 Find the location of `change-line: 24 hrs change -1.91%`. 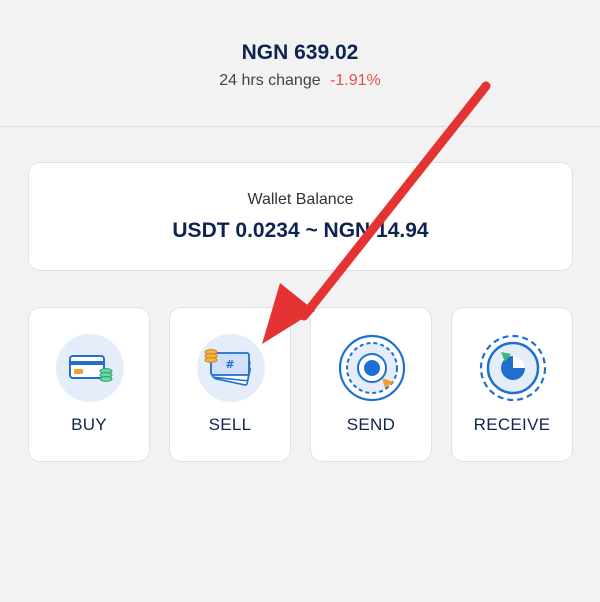

change-line: 24 hrs change -1.91% is located at coordinates (300, 81).